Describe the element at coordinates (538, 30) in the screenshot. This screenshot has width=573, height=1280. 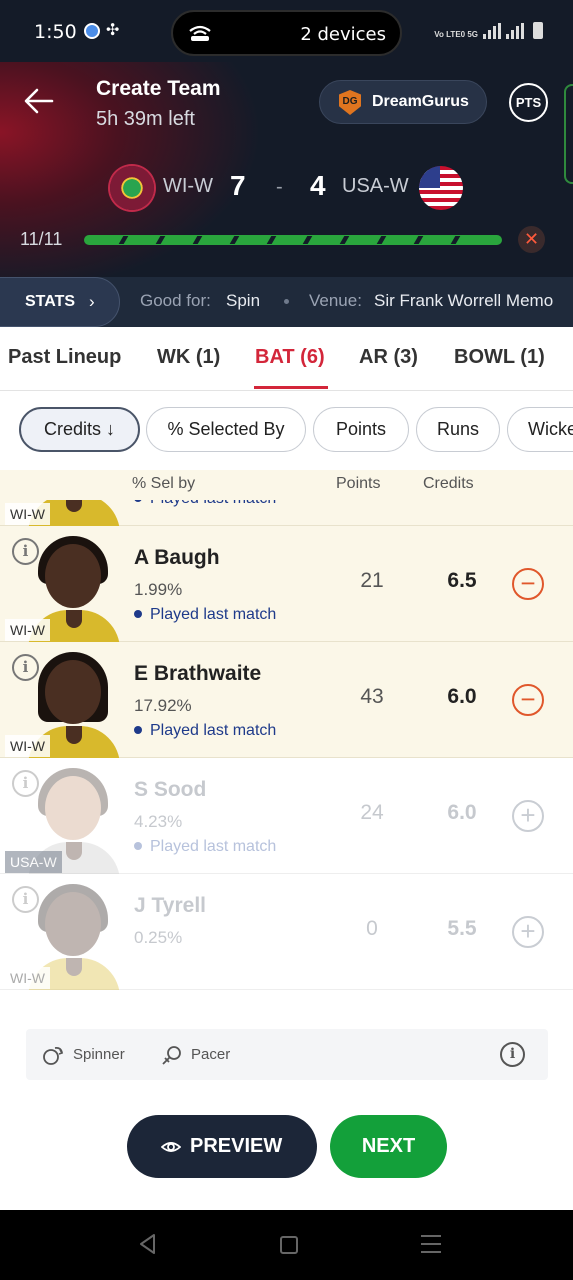
I see `battery-icon` at that location.